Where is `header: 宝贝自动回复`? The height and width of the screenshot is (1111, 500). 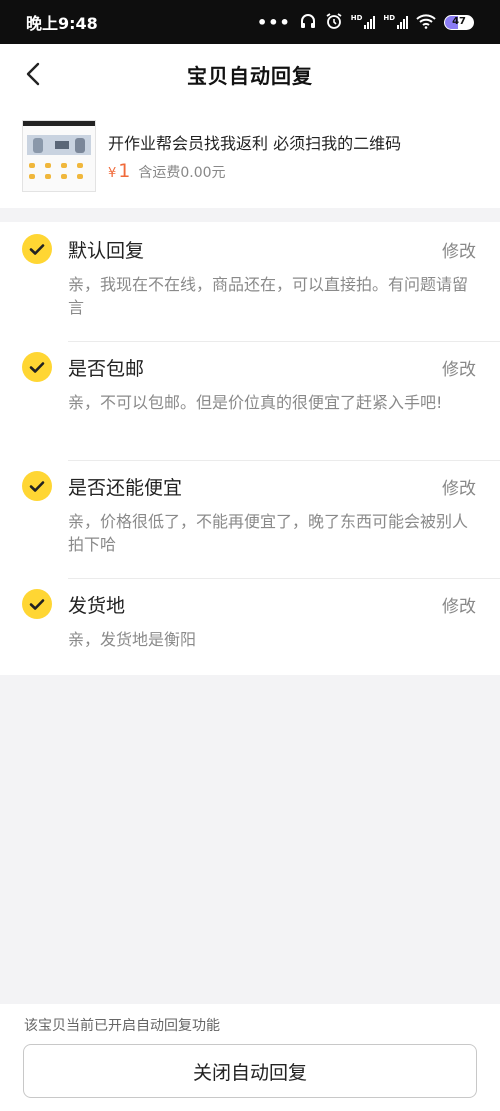 header: 宝贝自动回复 is located at coordinates (250, 74).